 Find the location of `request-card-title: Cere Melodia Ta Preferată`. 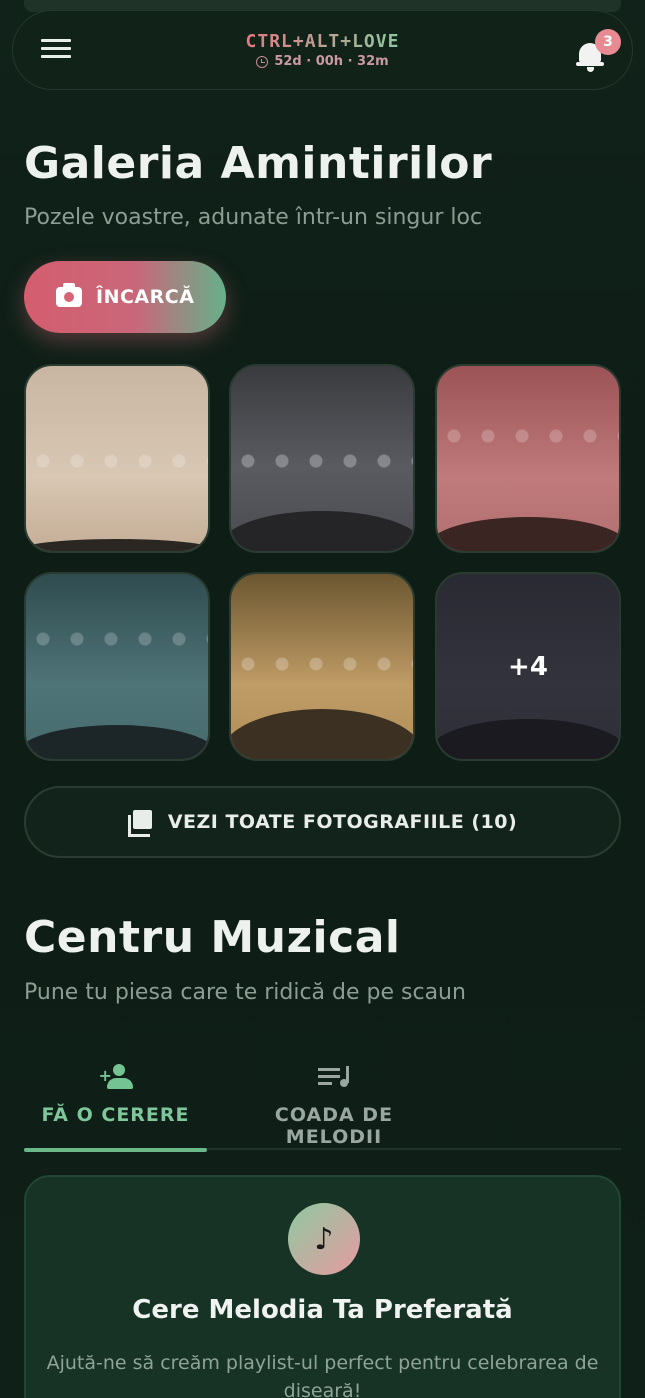

request-card-title: Cere Melodia Ta Preferată is located at coordinates (322, 1310).